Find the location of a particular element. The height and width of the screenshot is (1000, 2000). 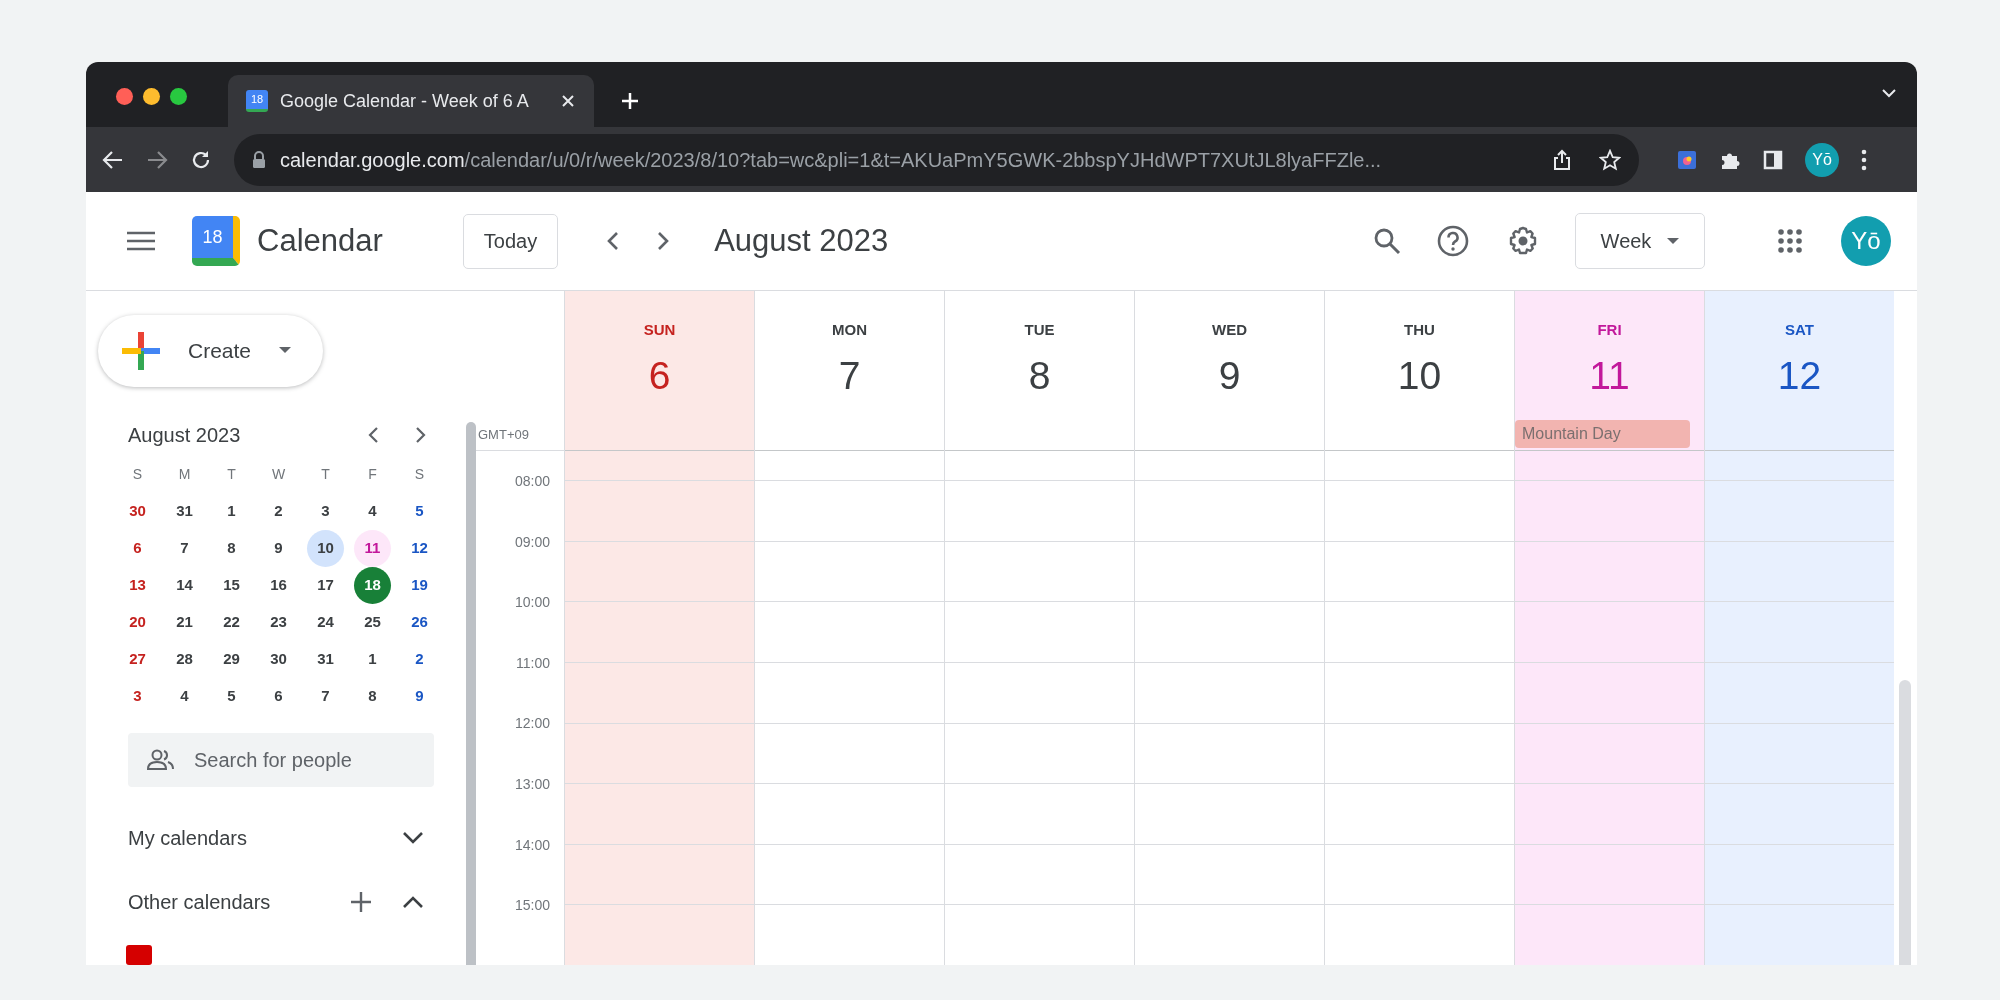

date-cell: 18 is located at coordinates (372, 585).